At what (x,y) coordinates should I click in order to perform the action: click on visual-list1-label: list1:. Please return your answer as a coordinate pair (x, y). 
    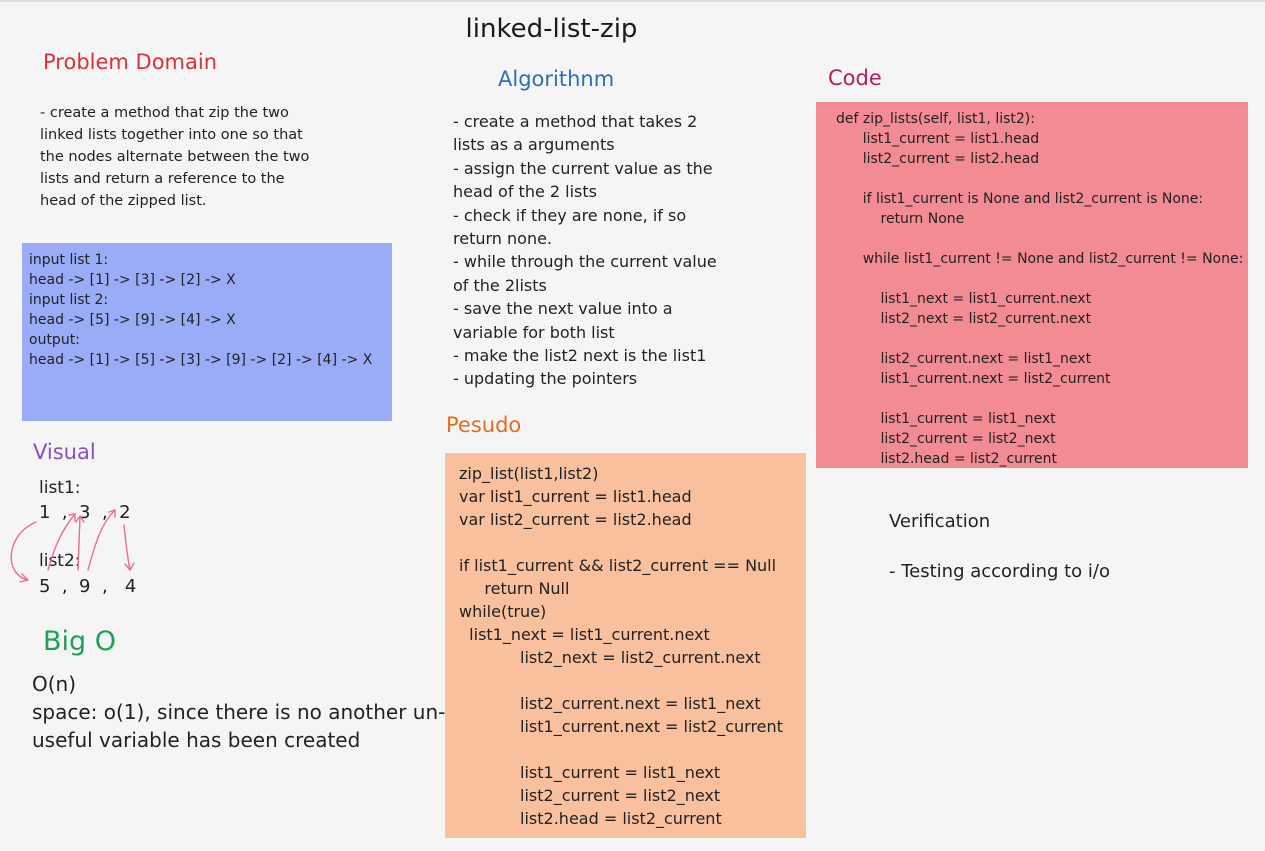
    Looking at the image, I should click on (60, 488).